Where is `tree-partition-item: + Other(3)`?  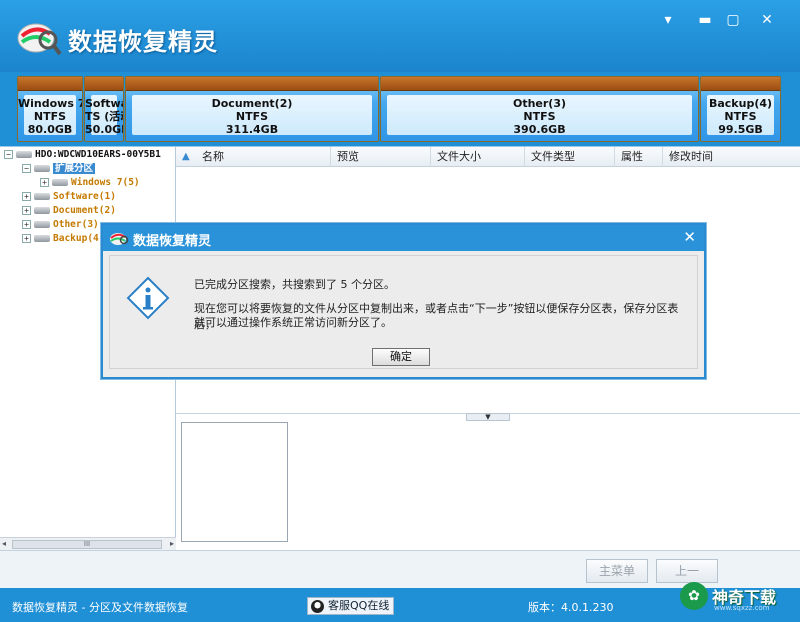 tree-partition-item: + Other(3) is located at coordinates (60, 225).